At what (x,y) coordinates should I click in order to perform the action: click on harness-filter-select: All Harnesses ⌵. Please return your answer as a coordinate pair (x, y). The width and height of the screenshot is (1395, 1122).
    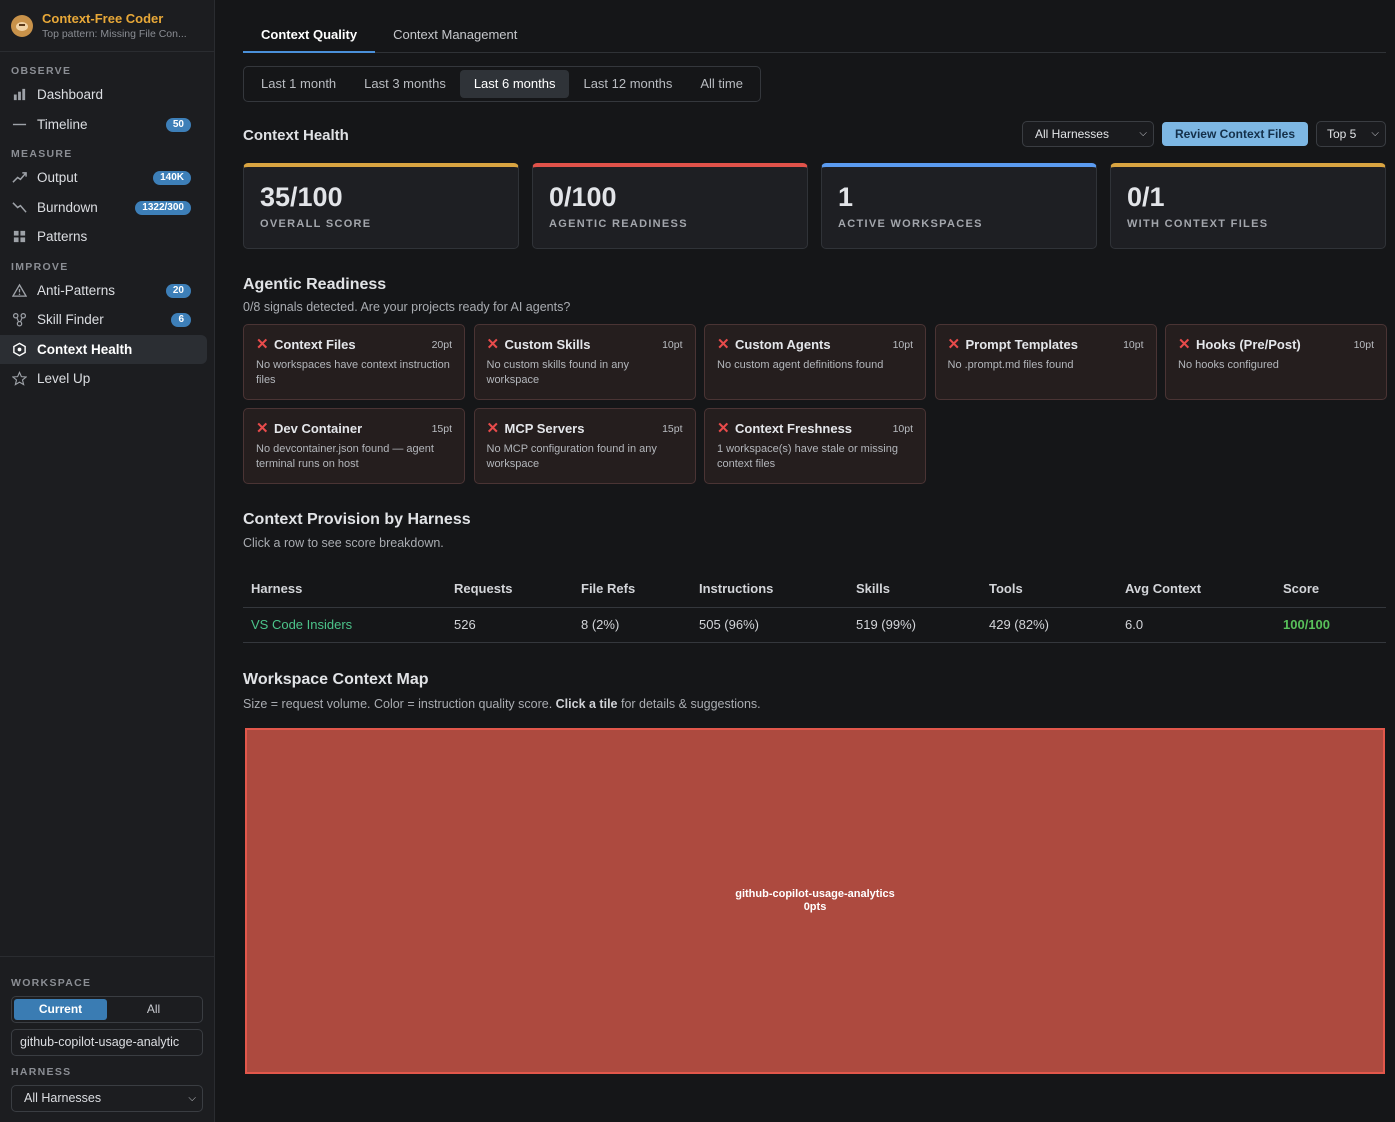
    Looking at the image, I should click on (1087, 134).